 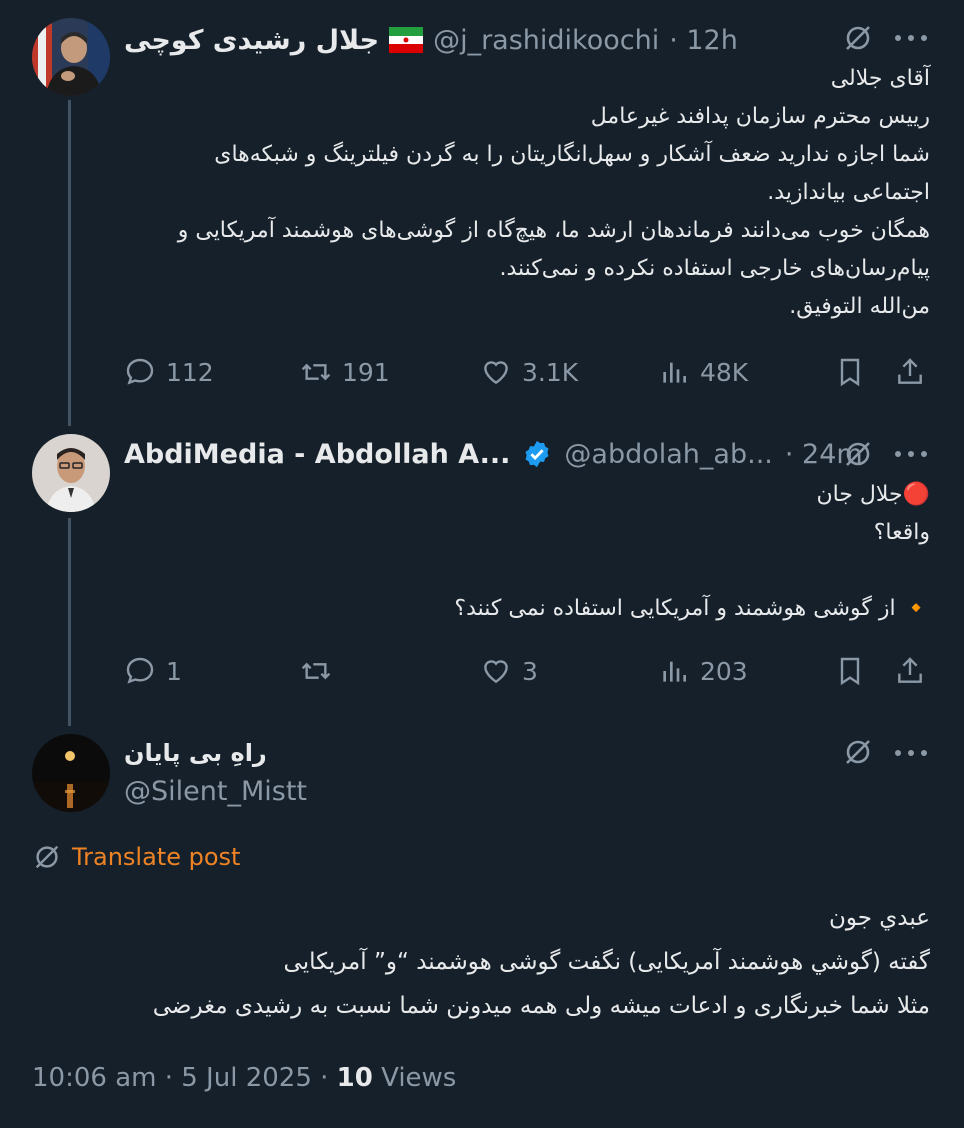 I want to click on reply-count: 112, so click(x=190, y=372).